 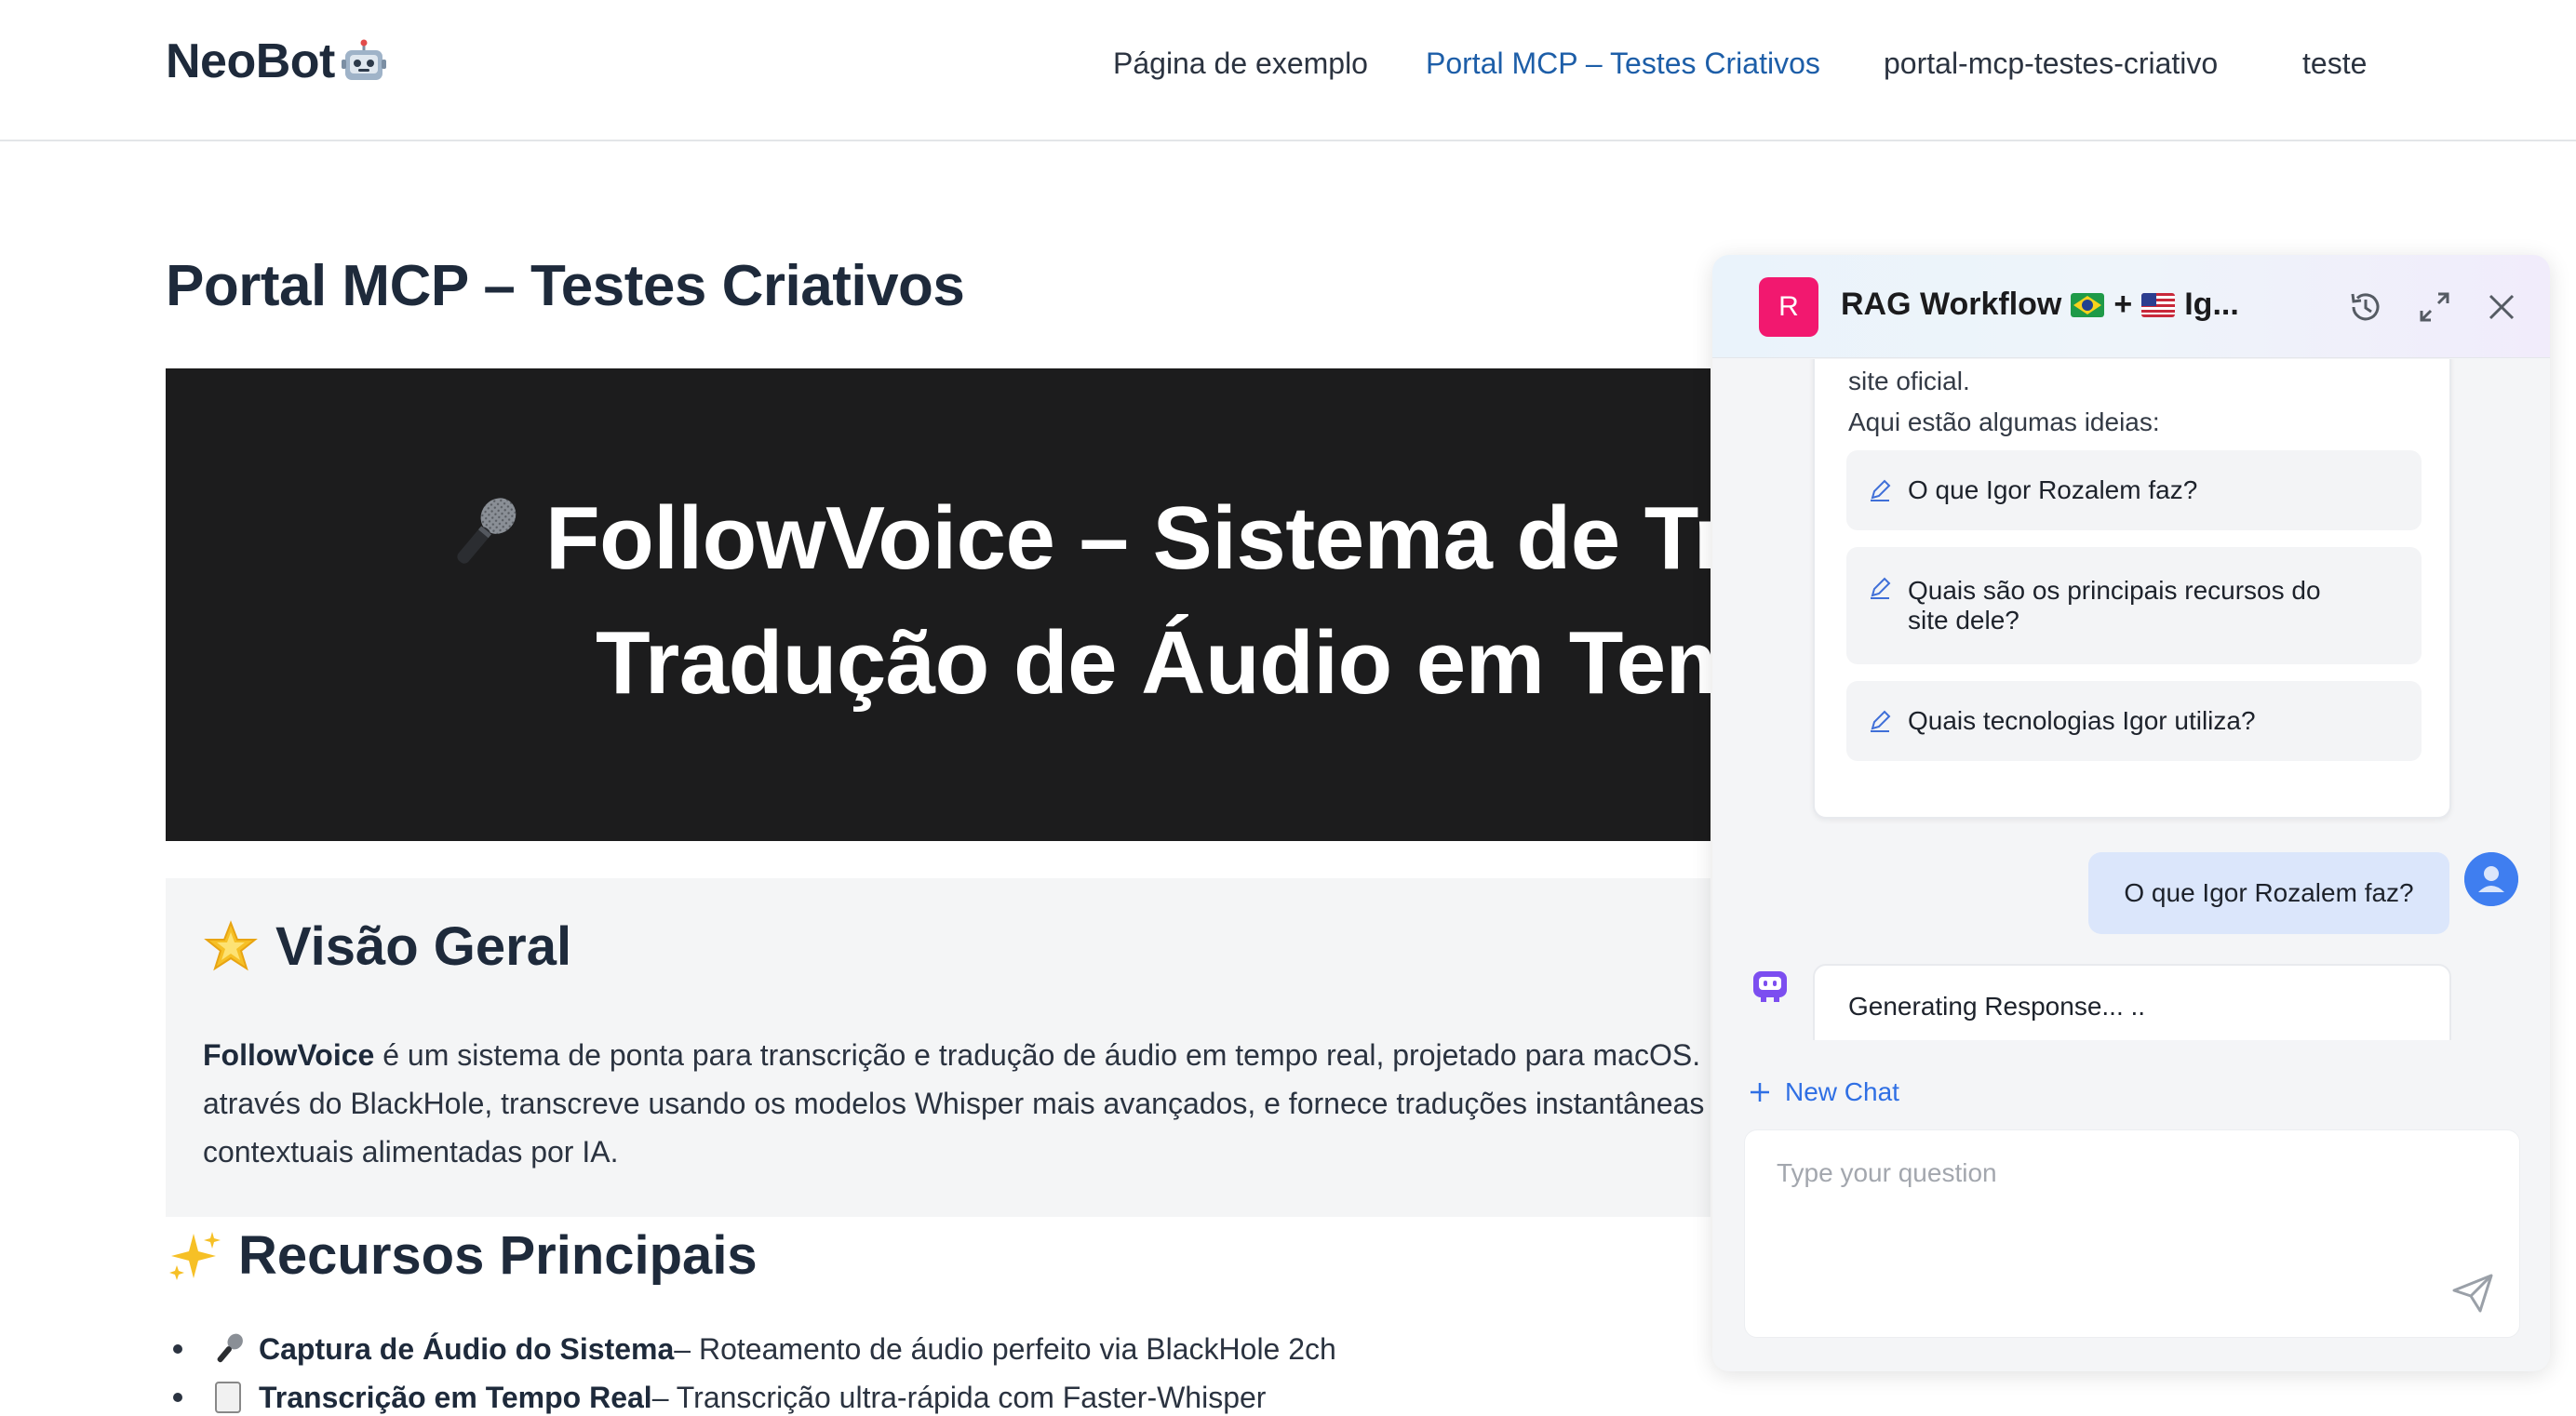 I want to click on question-input-container, so click(x=2132, y=1233).